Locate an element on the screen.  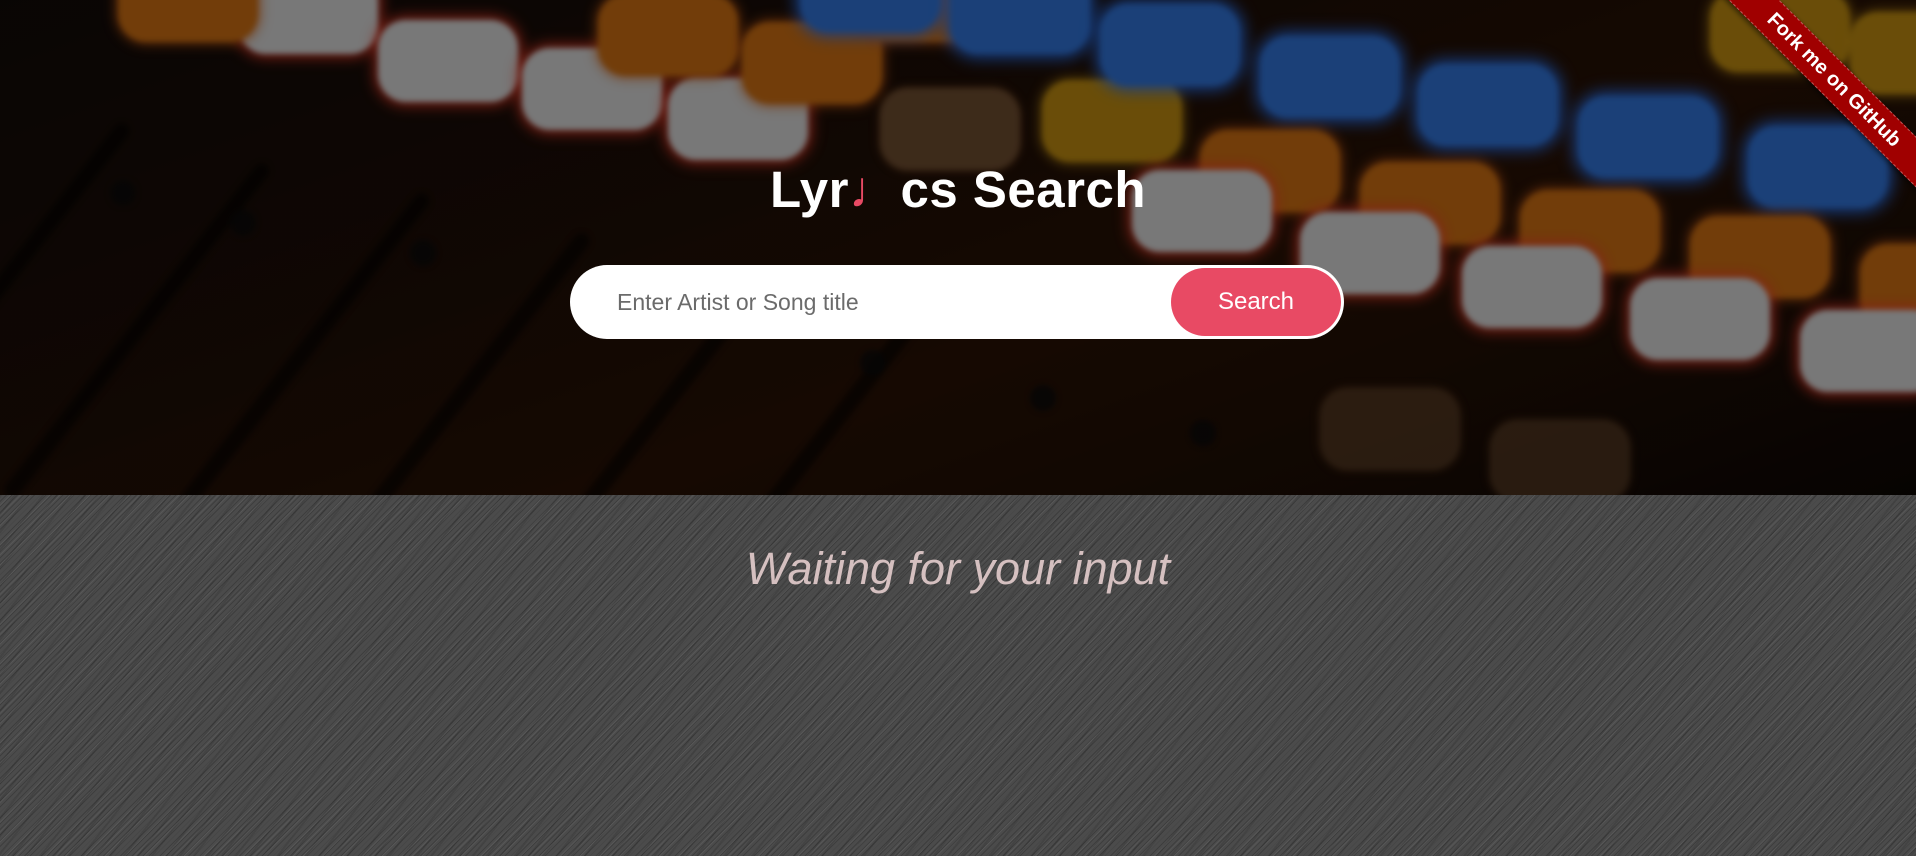
title-prefix: Lyr is located at coordinates (809, 189).